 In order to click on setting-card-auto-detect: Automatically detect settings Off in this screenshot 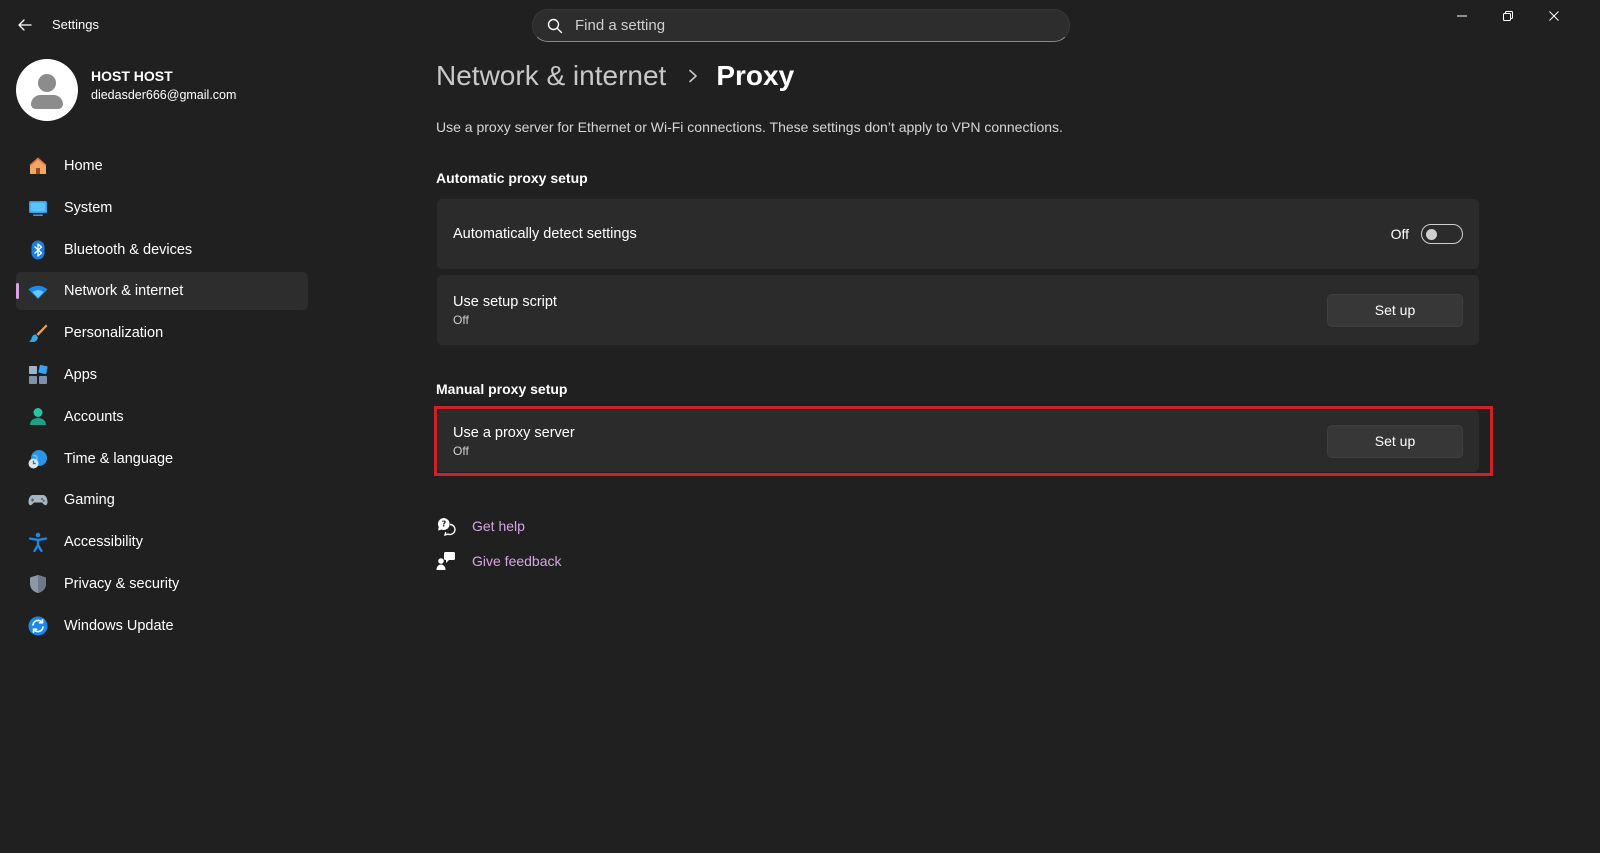, I will do `click(958, 234)`.